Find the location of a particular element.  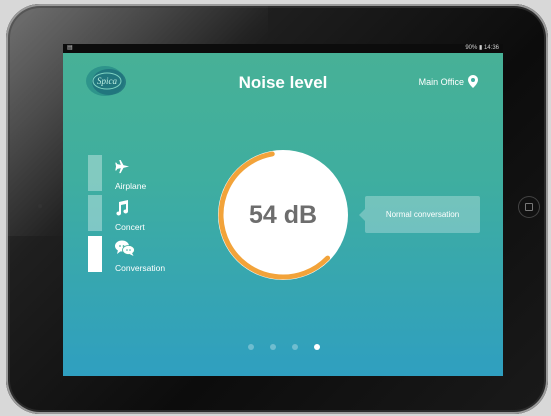

map-pin-icon is located at coordinates (473, 81).